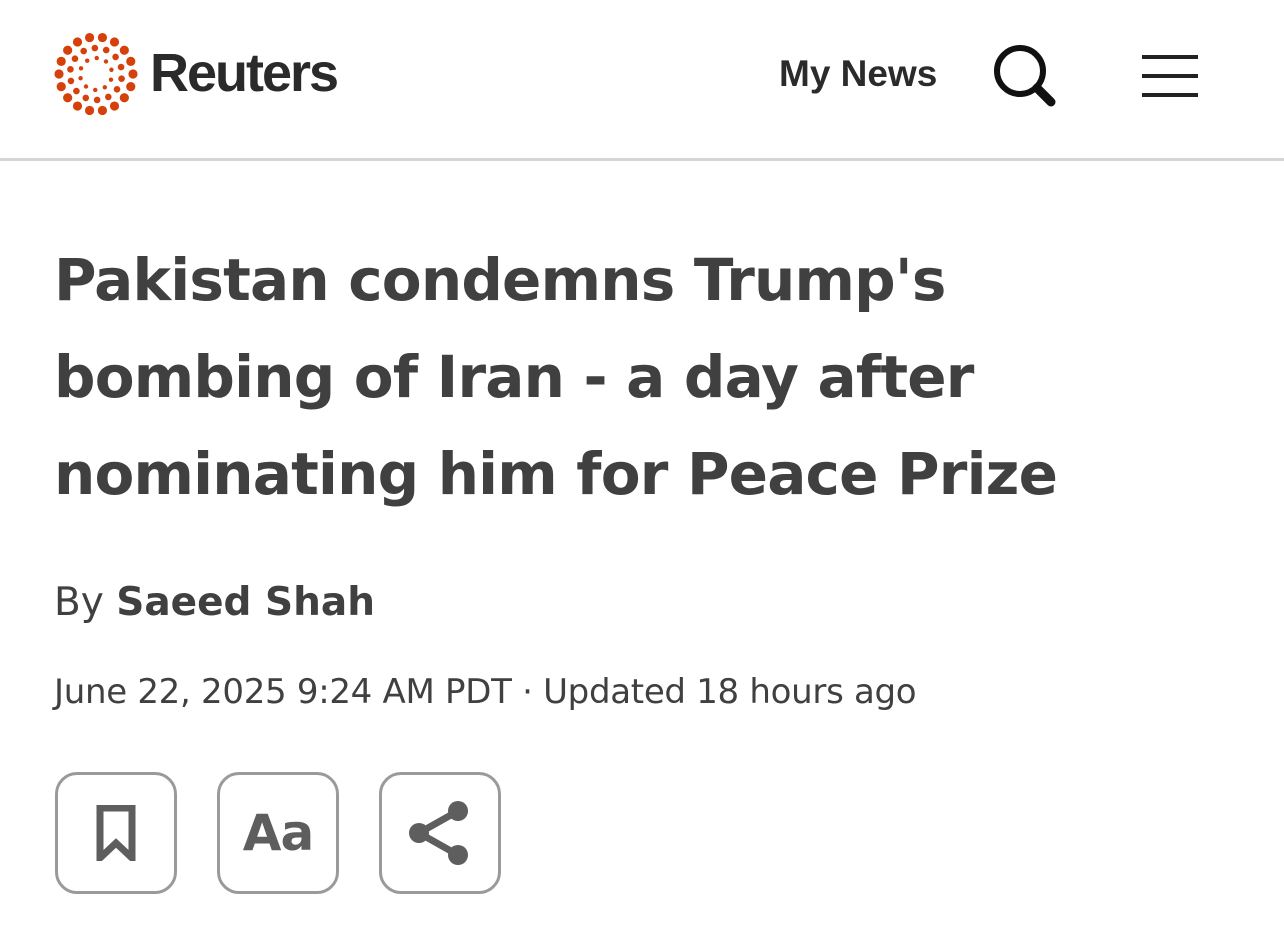 This screenshot has width=1284, height=950. I want to click on bookmark-button, so click(116, 833).